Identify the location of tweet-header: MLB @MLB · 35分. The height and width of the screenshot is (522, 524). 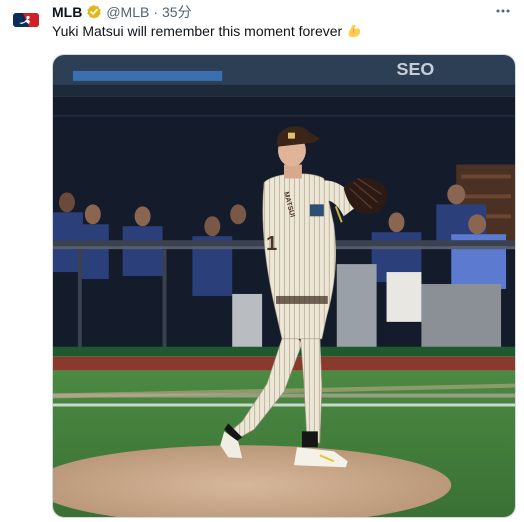
(122, 12).